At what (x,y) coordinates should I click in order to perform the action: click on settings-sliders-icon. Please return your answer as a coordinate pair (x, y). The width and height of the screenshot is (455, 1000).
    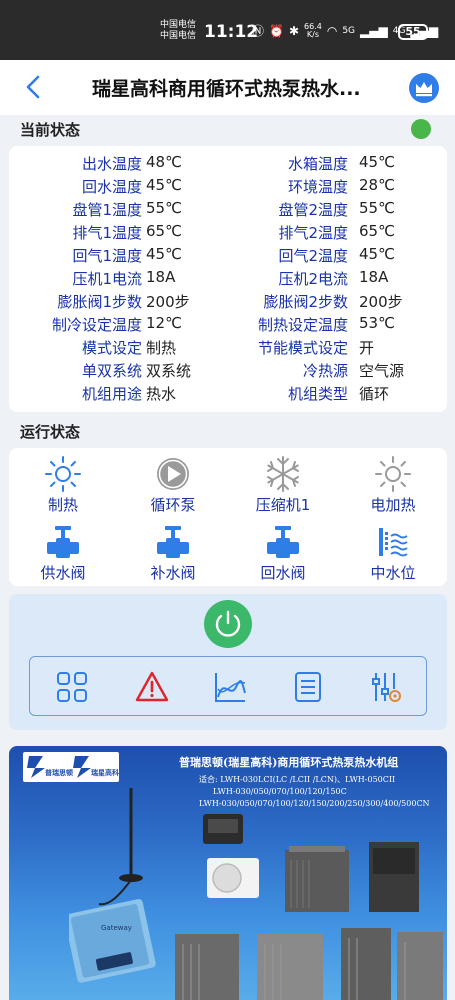
    Looking at the image, I should click on (386, 687).